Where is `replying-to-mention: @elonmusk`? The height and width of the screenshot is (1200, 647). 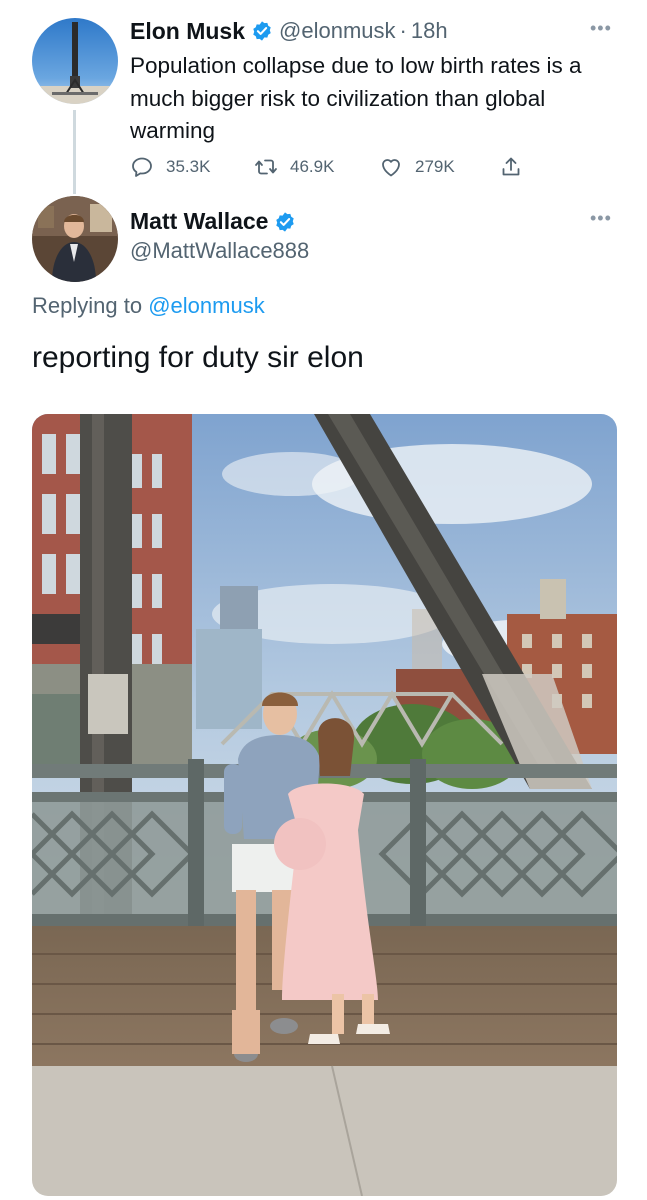
replying-to-mention: @elonmusk is located at coordinates (206, 305).